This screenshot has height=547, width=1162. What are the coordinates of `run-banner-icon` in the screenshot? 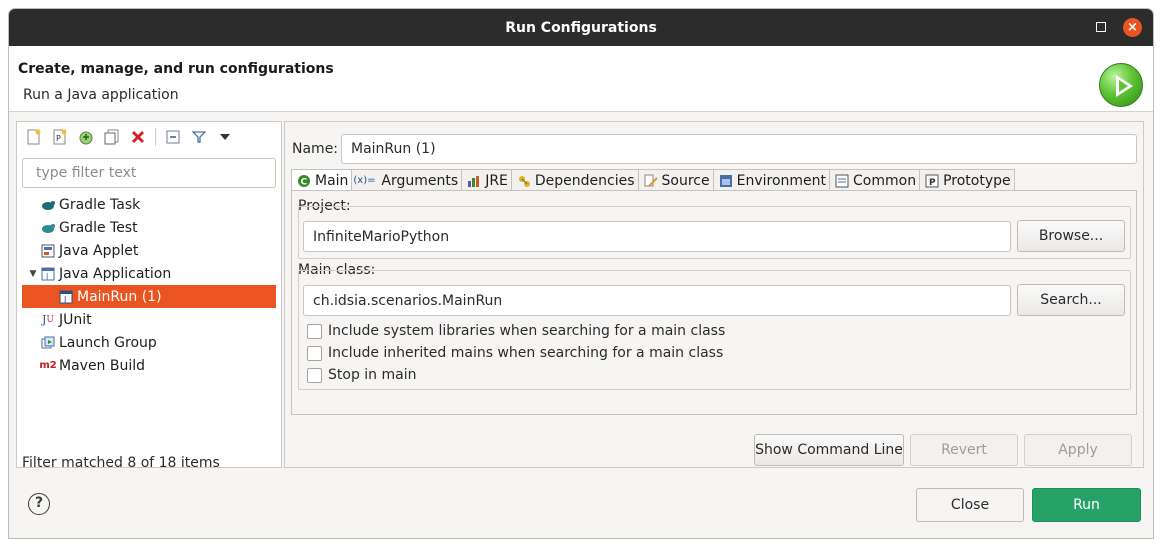 It's located at (1121, 85).